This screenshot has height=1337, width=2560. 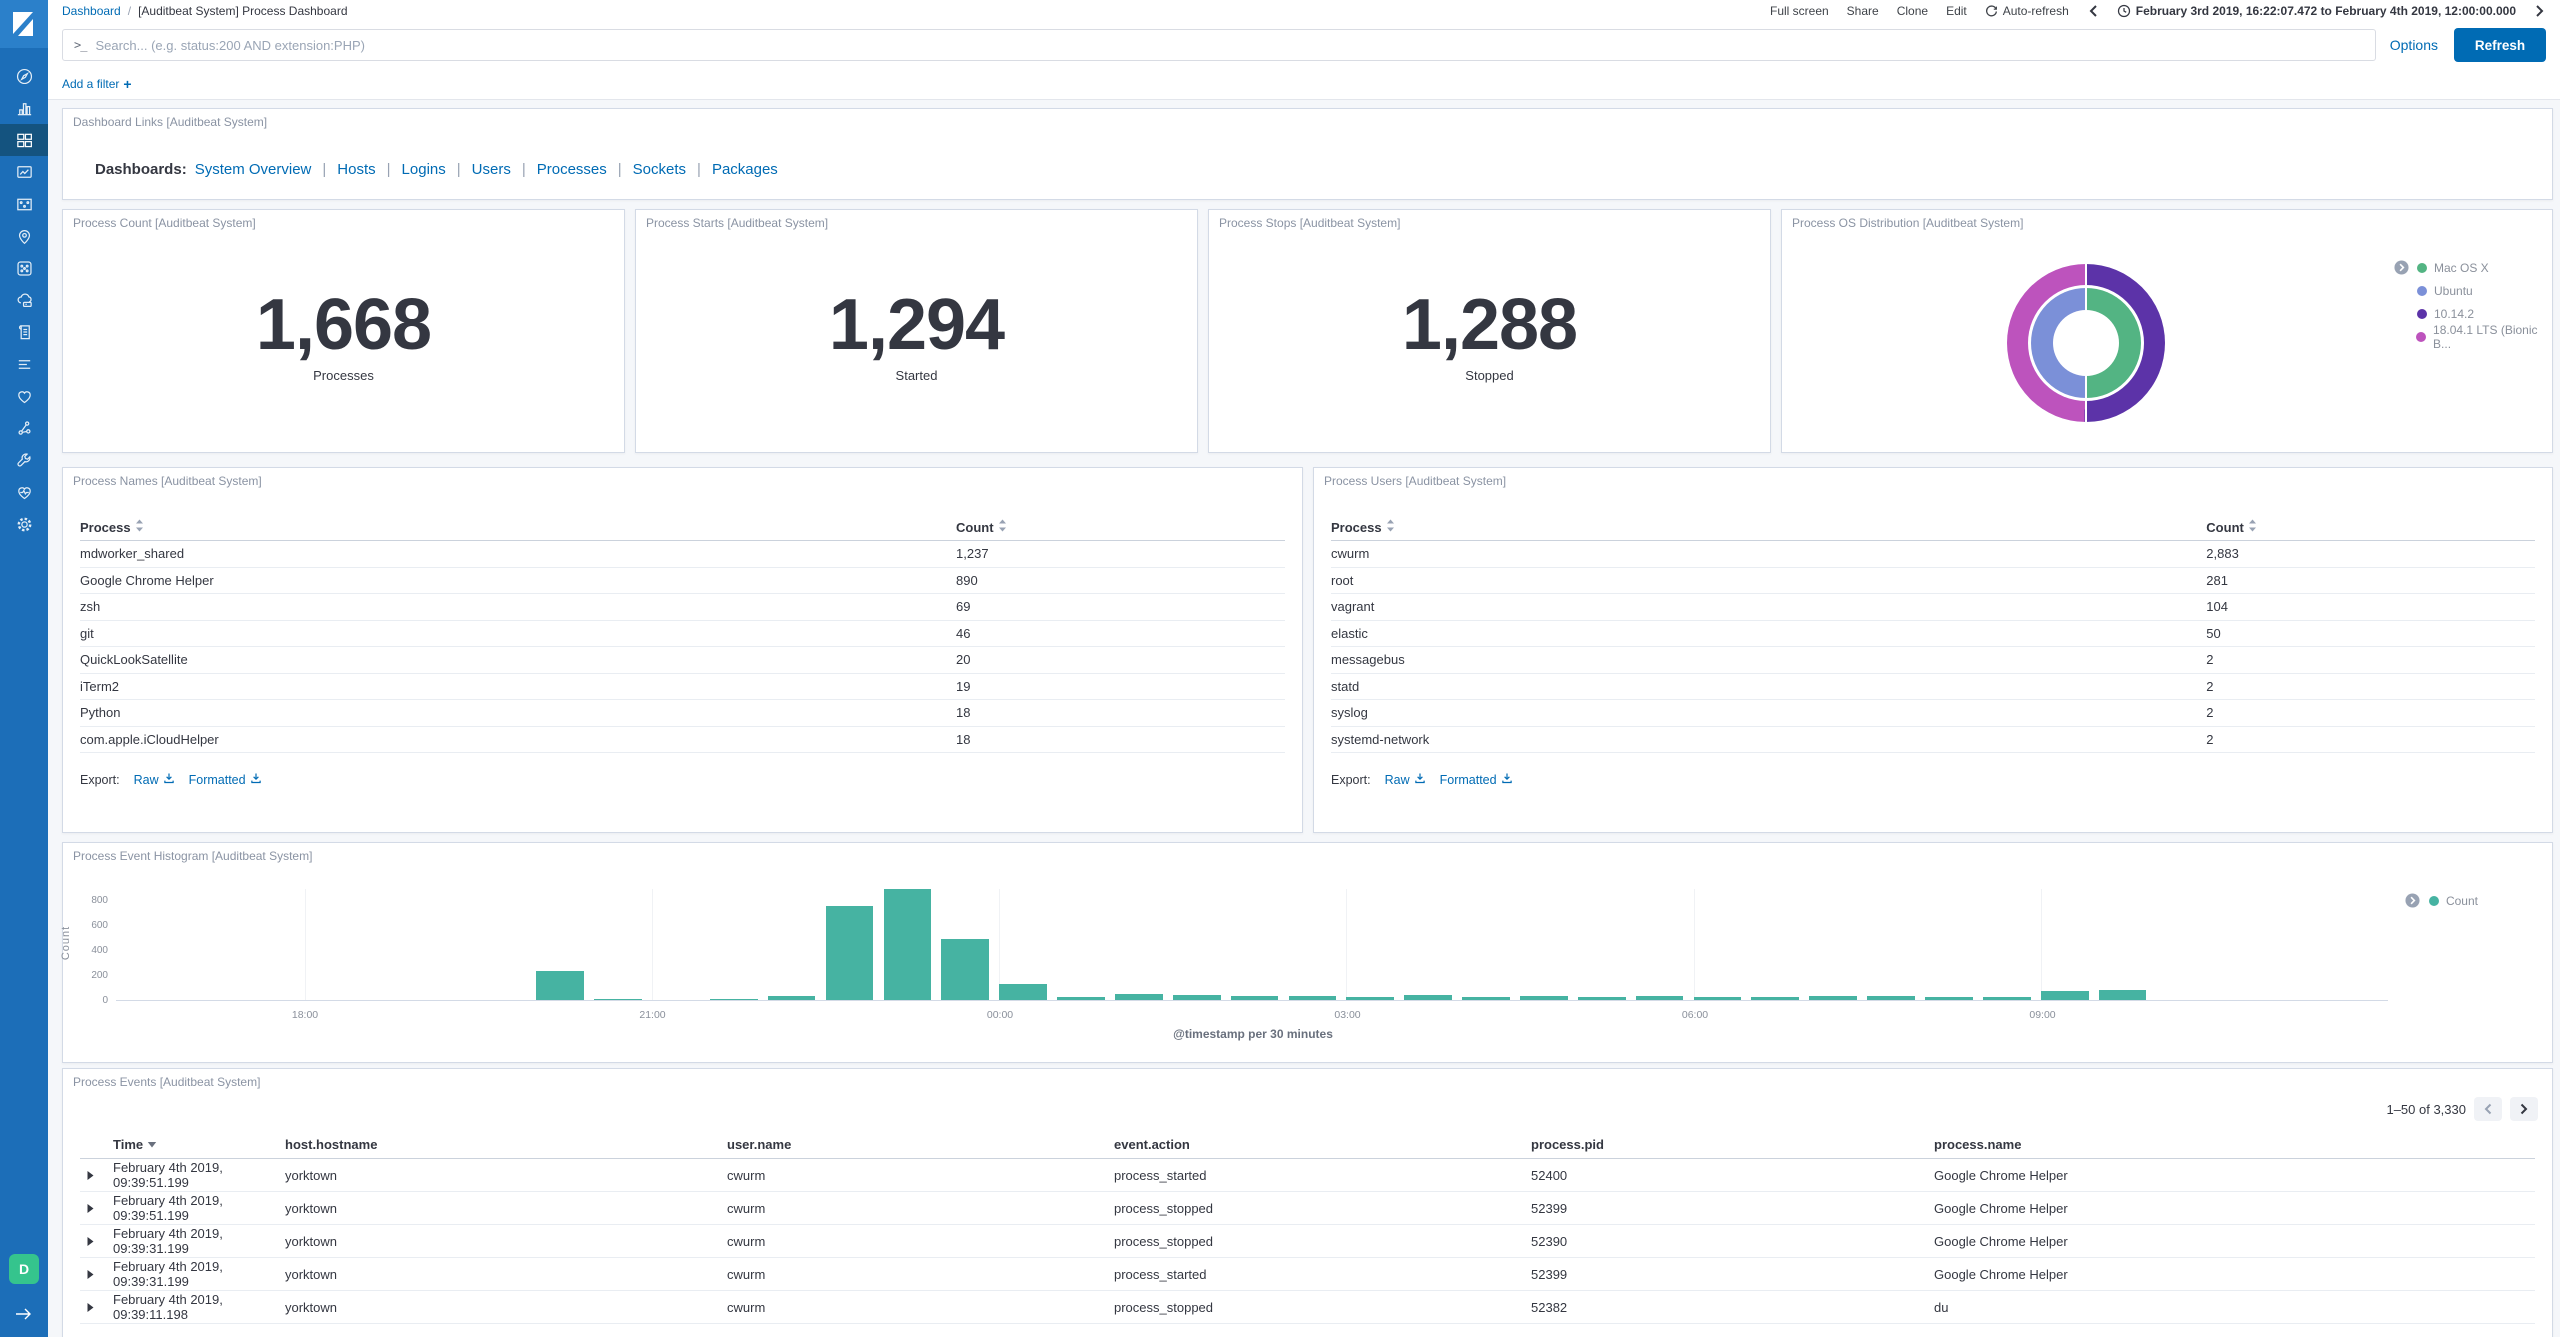 I want to click on pagination: 1–50 of 3,330, so click(x=2462, y=1109).